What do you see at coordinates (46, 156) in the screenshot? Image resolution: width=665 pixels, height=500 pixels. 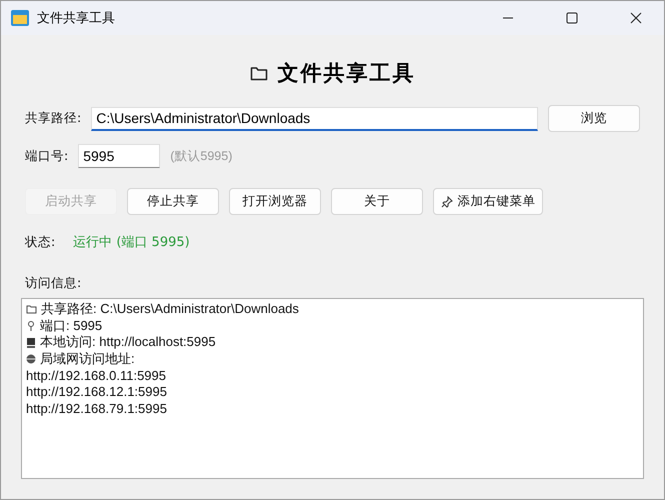 I see `field-label: 端口号:` at bounding box center [46, 156].